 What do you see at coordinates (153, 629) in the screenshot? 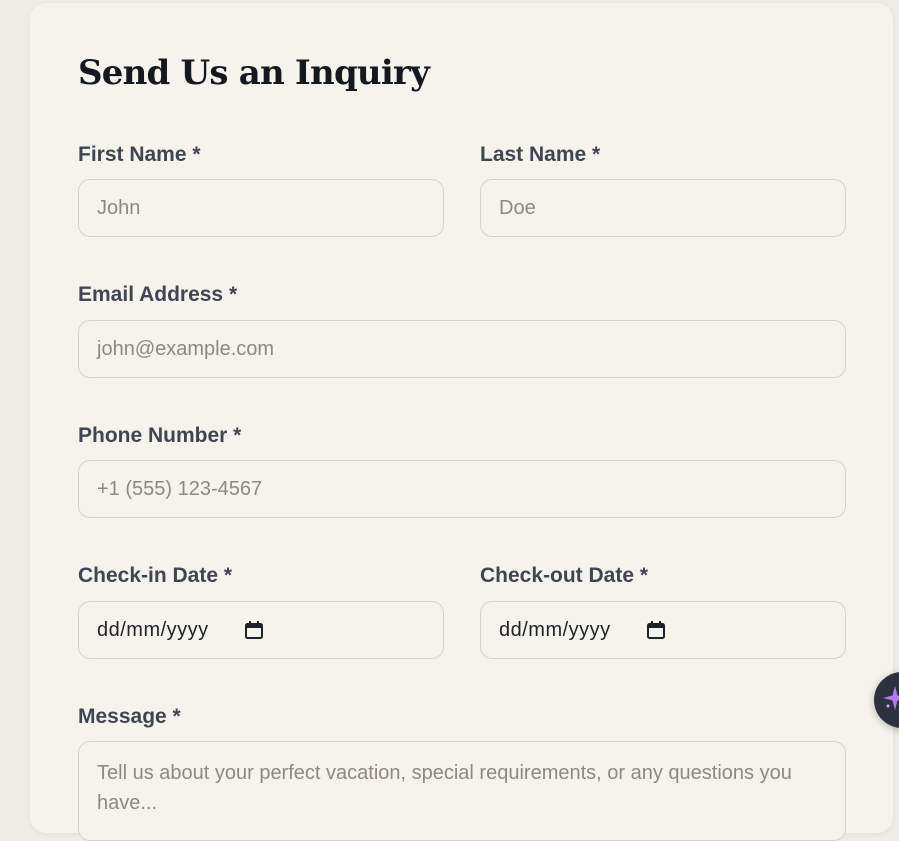
I see `check-in-date-placeholder: dd/mm/yyyy` at bounding box center [153, 629].